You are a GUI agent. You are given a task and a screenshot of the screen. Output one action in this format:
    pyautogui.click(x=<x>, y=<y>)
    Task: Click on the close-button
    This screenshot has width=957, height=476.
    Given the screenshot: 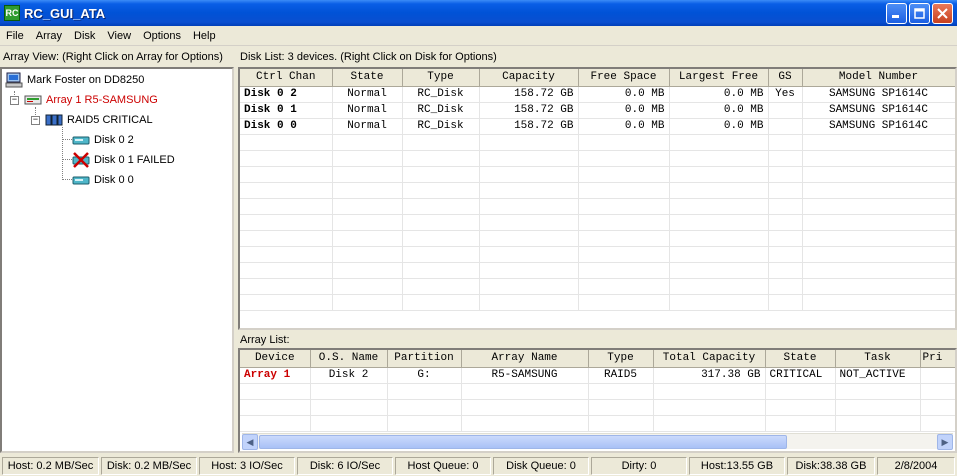 What is the action you would take?
    pyautogui.click(x=942, y=13)
    